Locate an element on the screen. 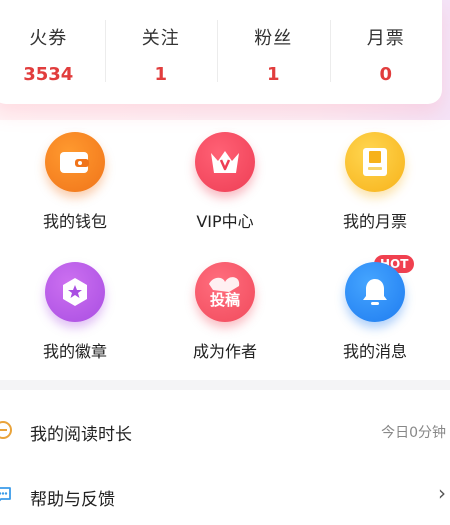 The height and width of the screenshot is (525, 450). wallet-button: 我的钱包 is located at coordinates (75, 182).